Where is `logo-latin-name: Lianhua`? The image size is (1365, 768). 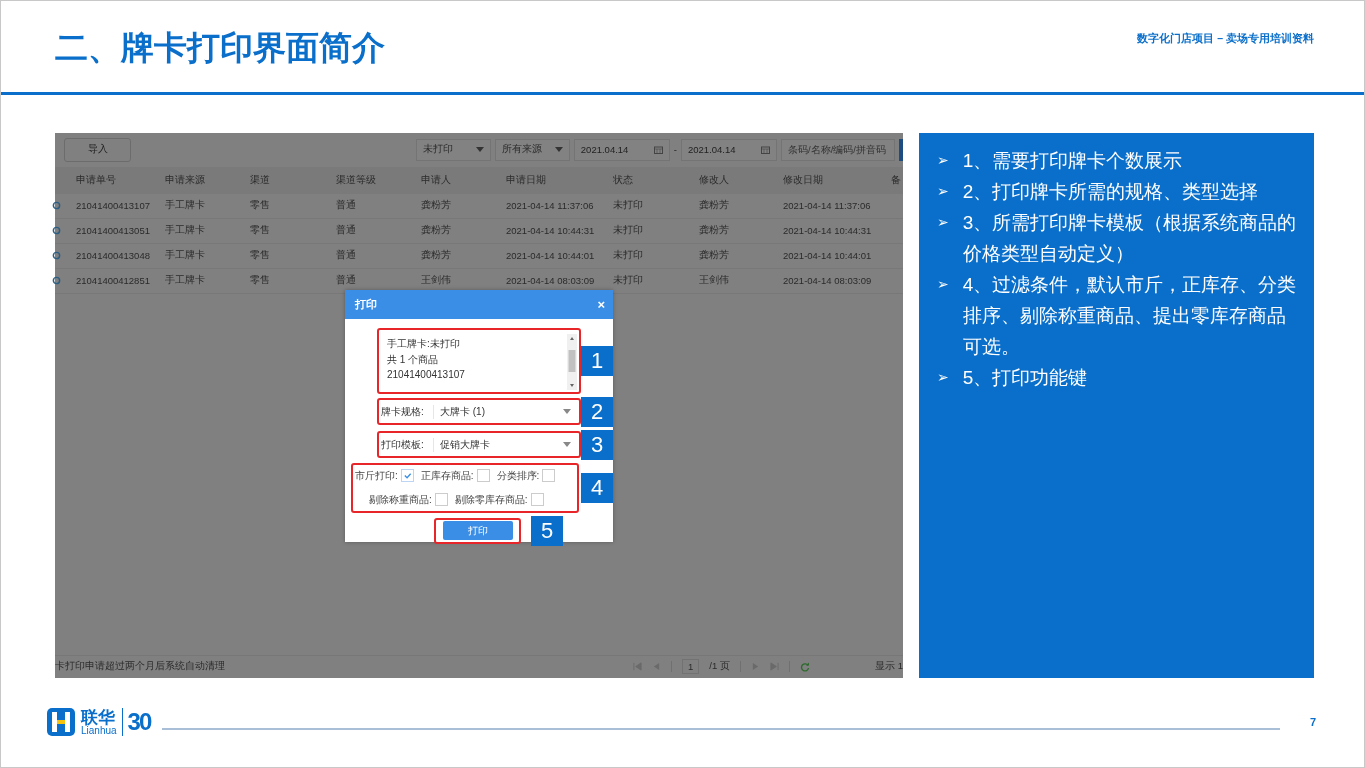
logo-latin-name: Lianhua is located at coordinates (99, 731).